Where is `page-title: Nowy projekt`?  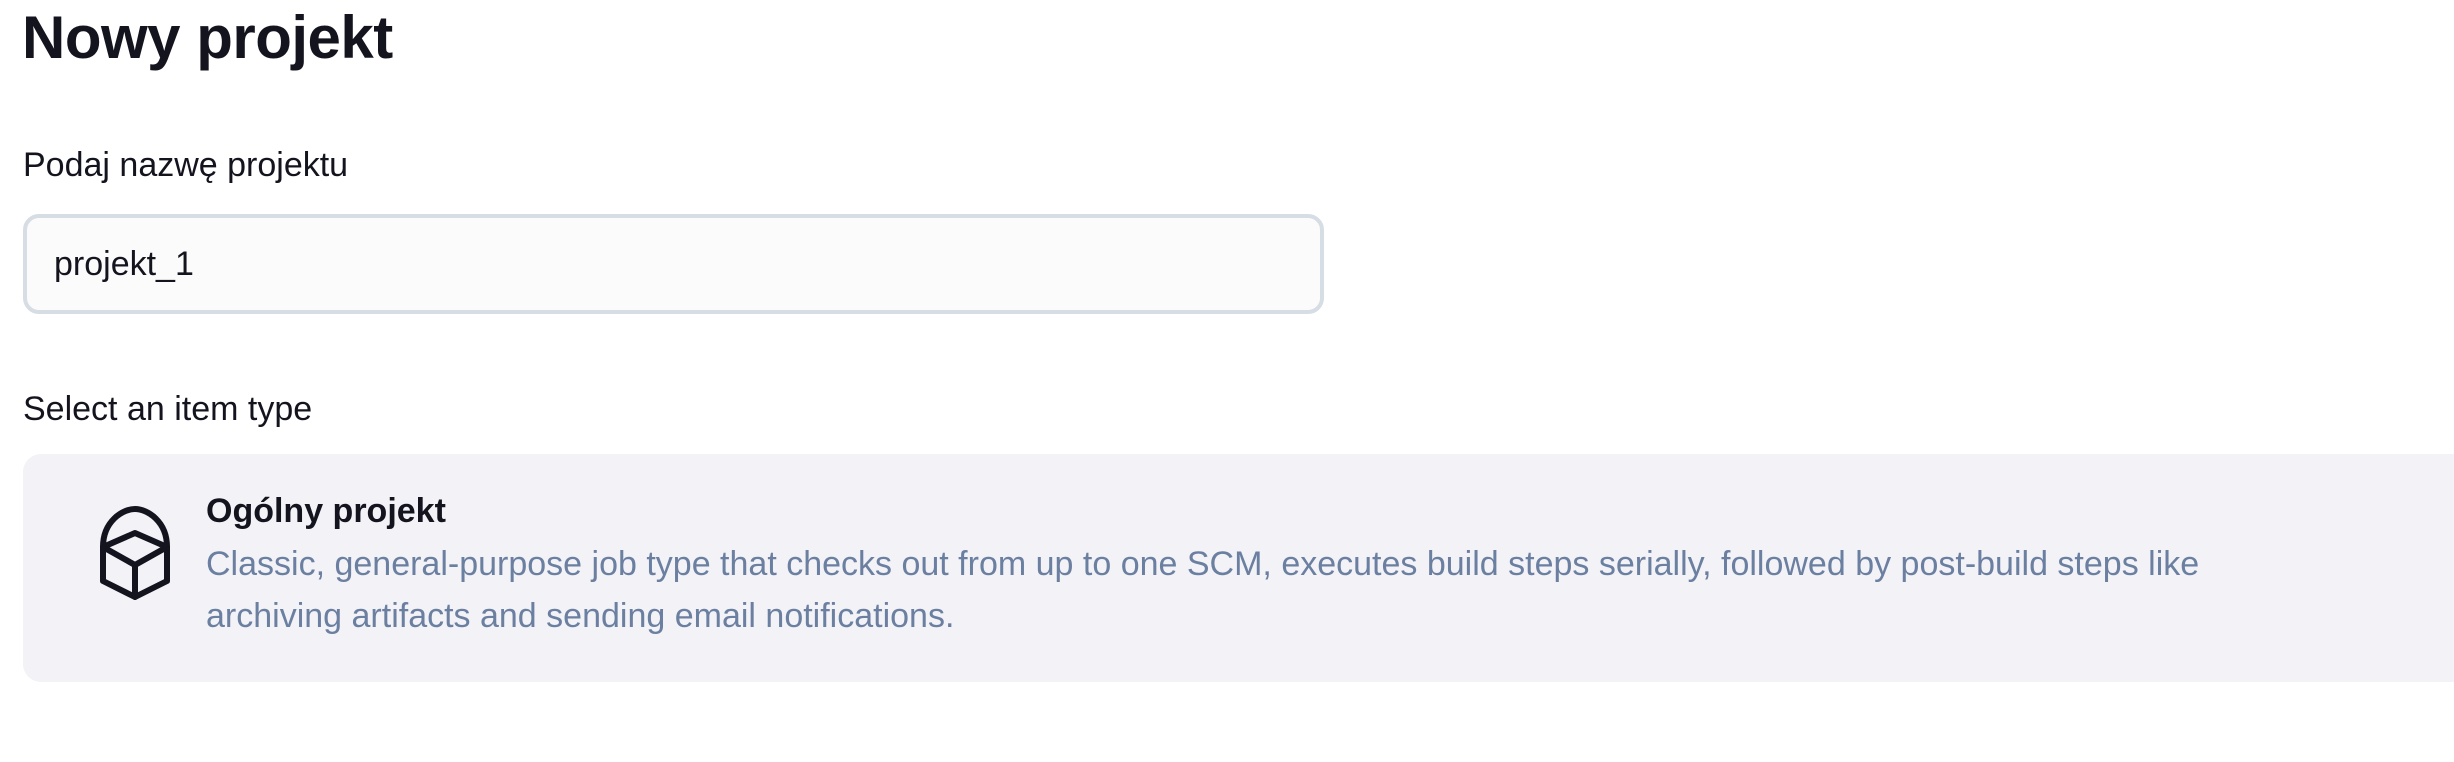
page-title: Nowy projekt is located at coordinates (207, 37).